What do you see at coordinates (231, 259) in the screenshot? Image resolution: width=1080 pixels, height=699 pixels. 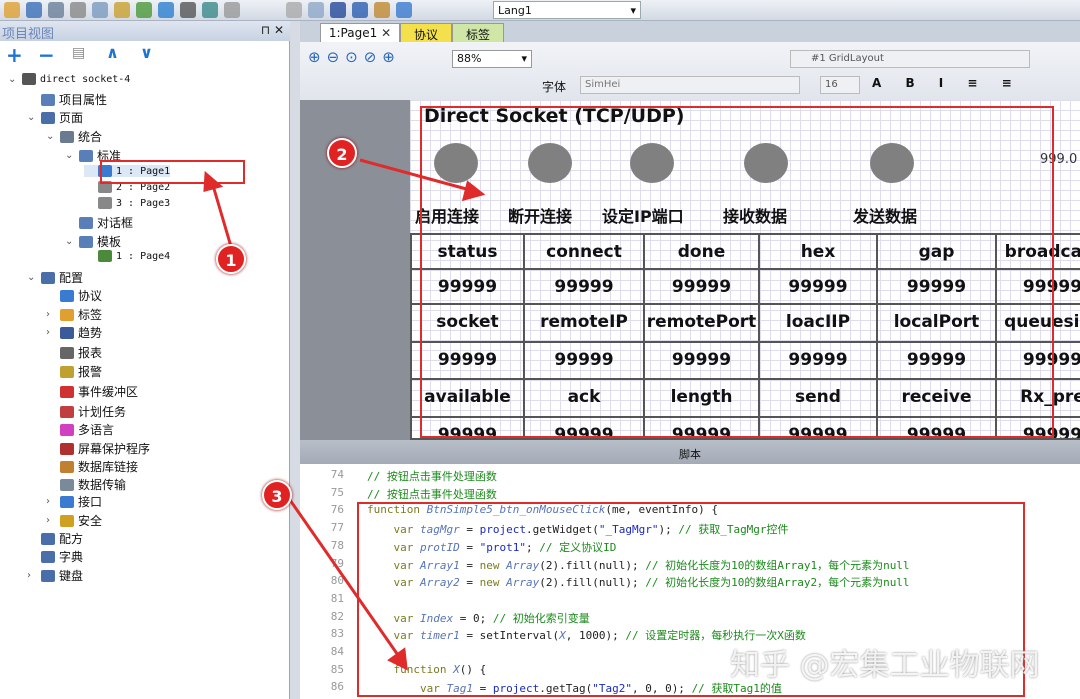 I see `annotation-badge-1: 1` at bounding box center [231, 259].